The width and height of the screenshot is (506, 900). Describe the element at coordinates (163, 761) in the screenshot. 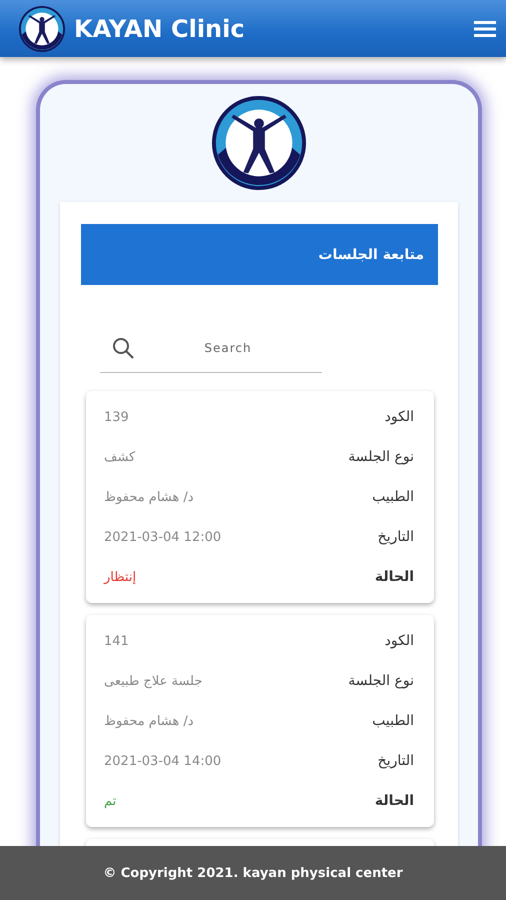

I see `field-value: 2021-03-04 14:00` at that location.